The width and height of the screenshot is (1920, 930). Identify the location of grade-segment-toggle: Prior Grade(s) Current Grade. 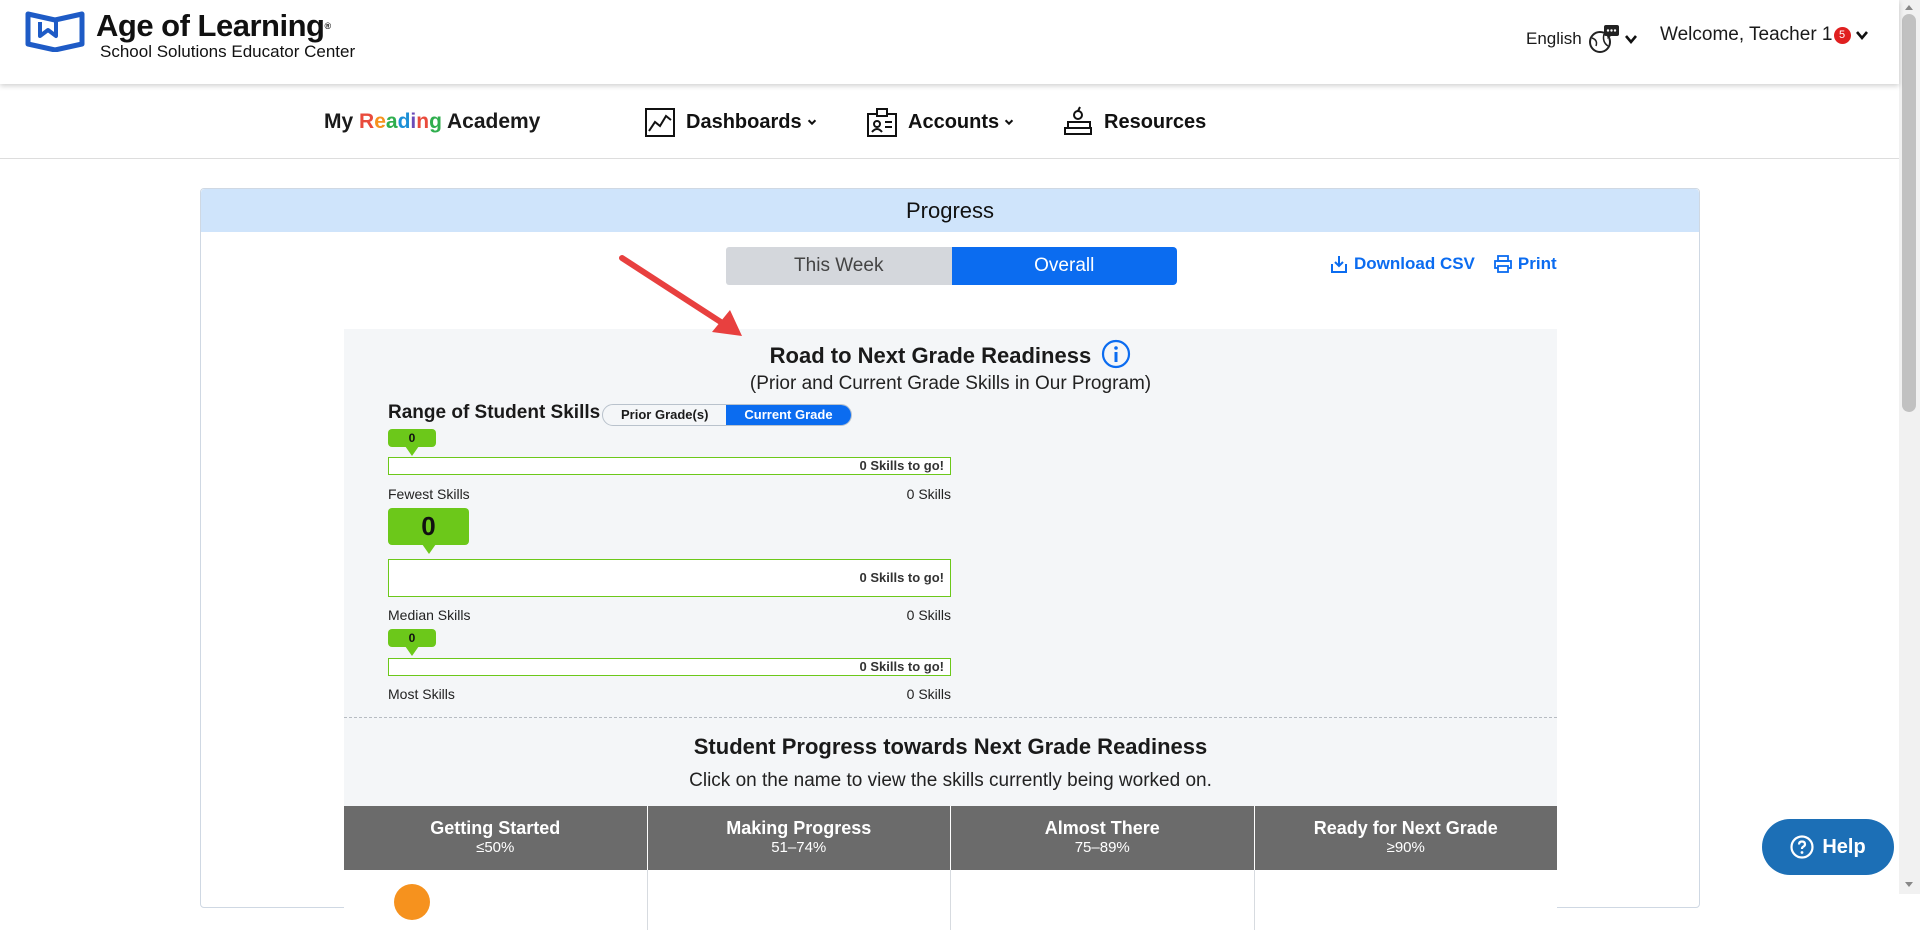
(727, 415).